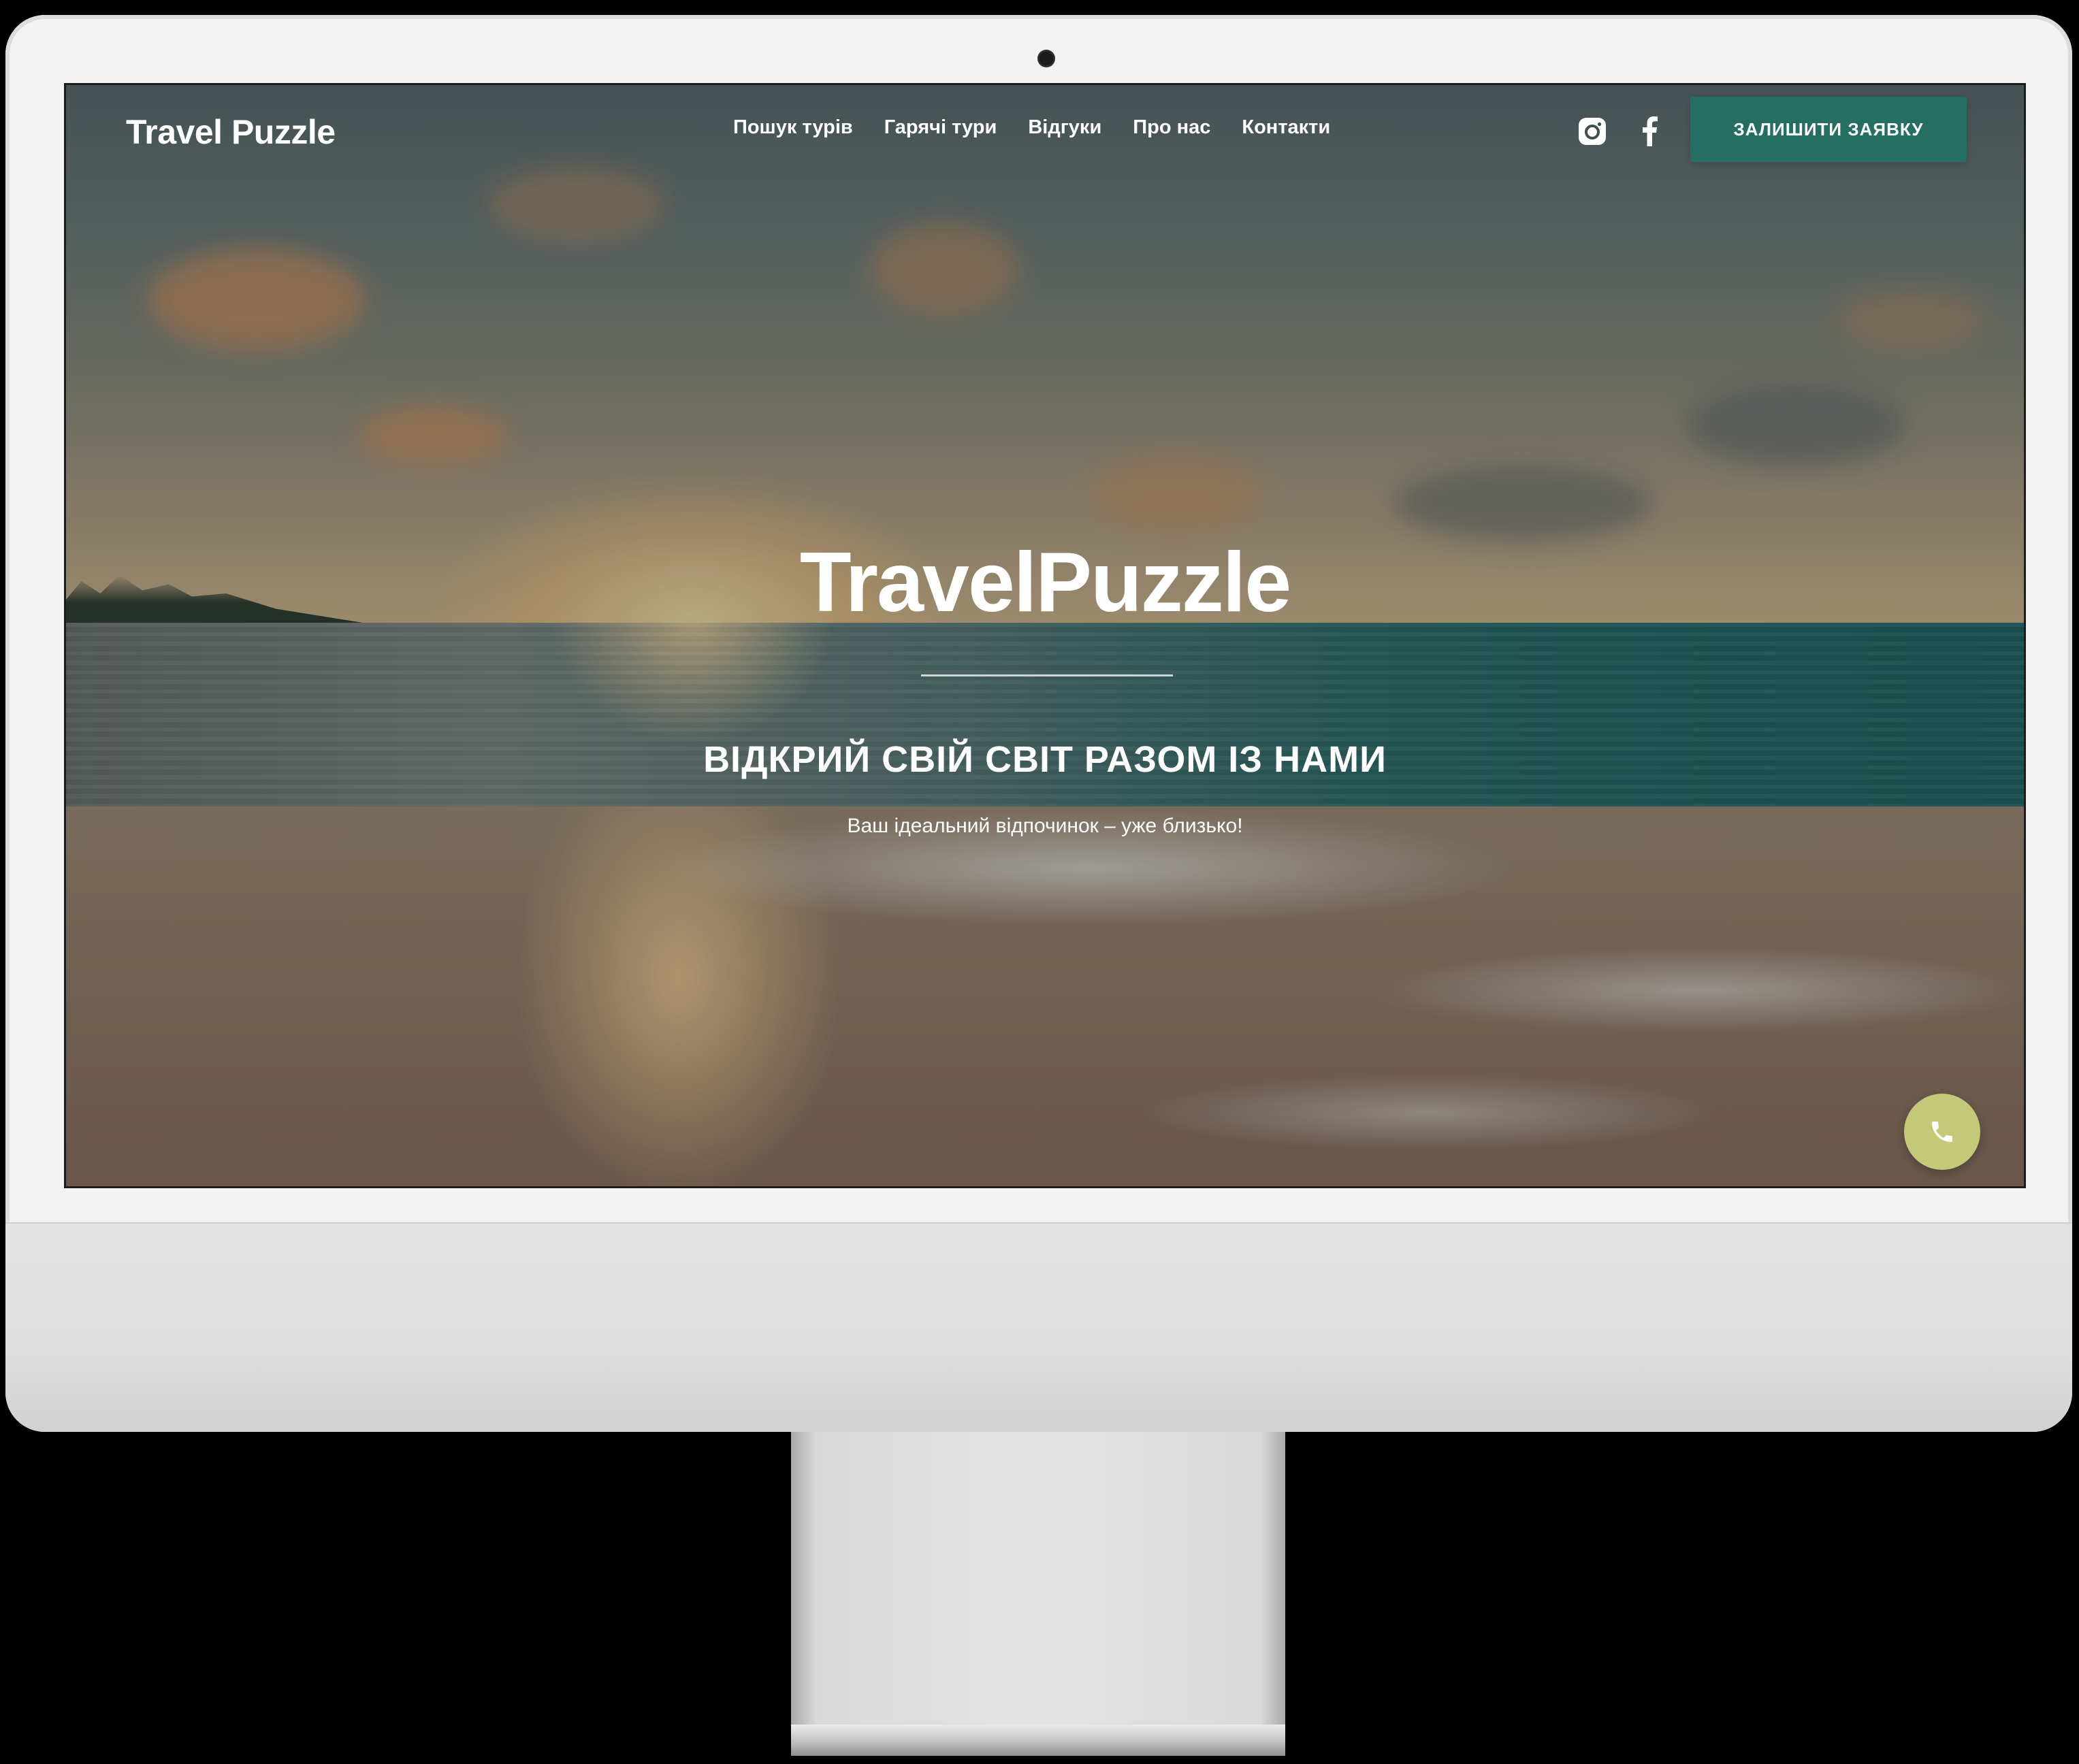  I want to click on nav-item-tour-search: Пошук турів, so click(793, 128).